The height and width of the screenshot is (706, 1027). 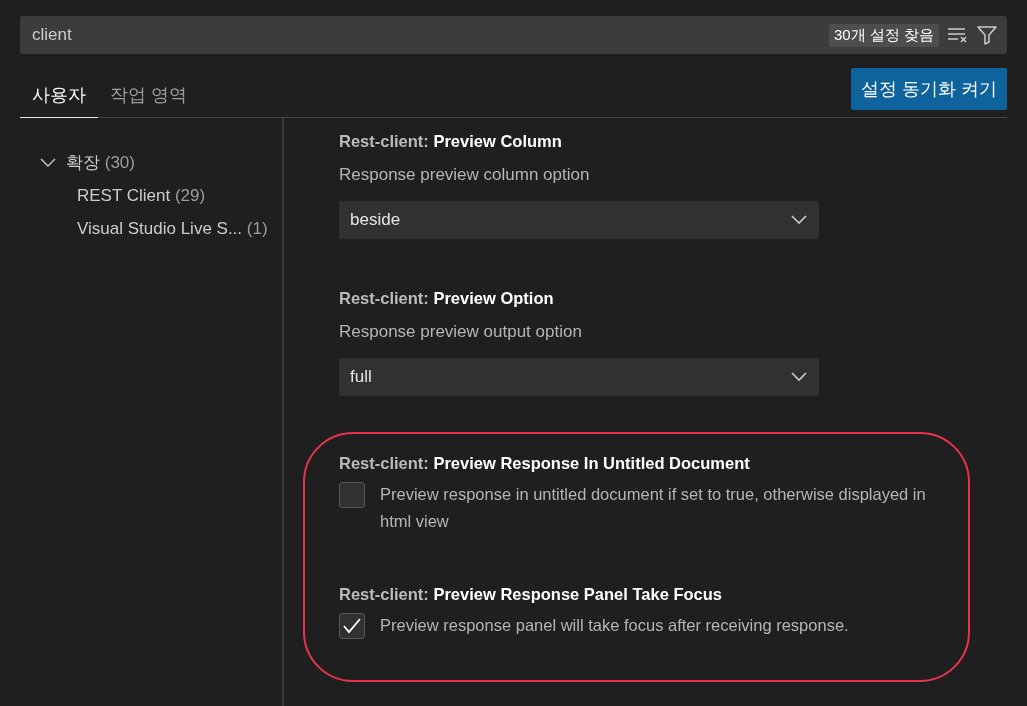 What do you see at coordinates (172, 228) in the screenshot?
I see `tree-item: Visual Studio Live S... (1)` at bounding box center [172, 228].